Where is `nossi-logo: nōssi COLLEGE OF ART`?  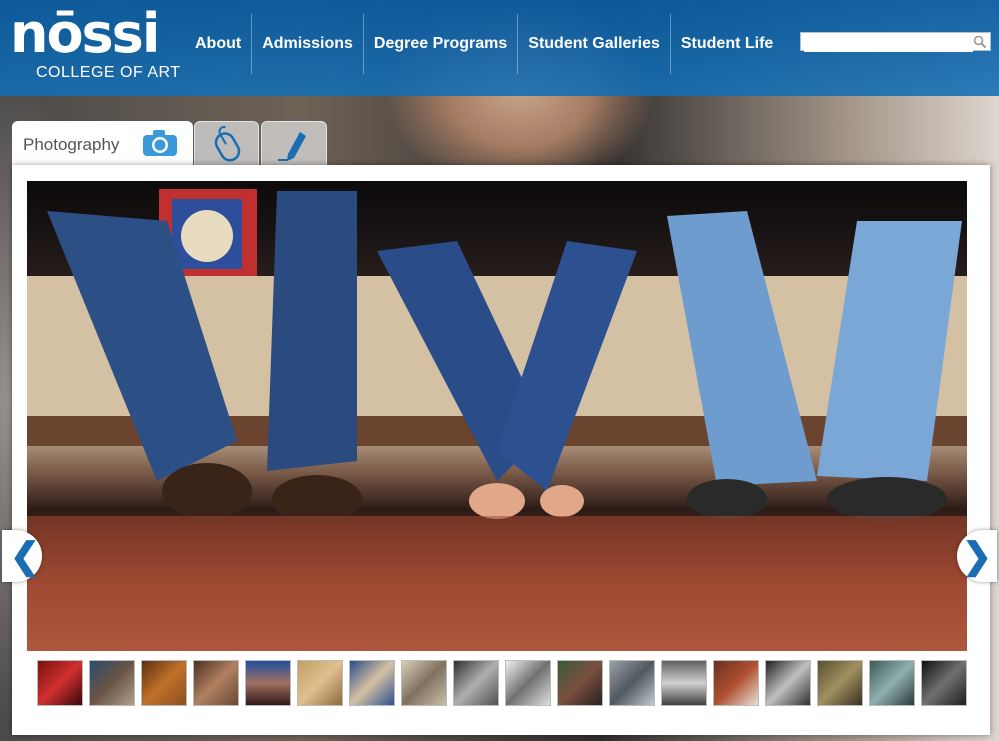 nossi-logo: nōssi COLLEGE OF ART is located at coordinates (95, 42).